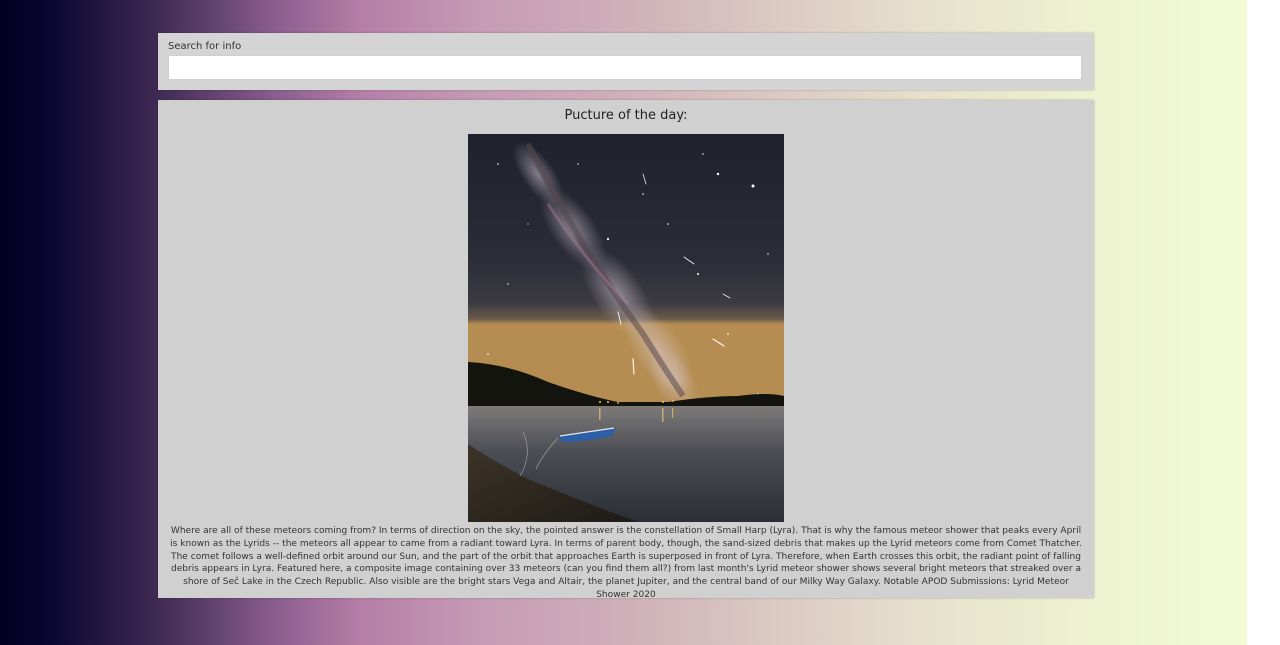  What do you see at coordinates (205, 46) in the screenshot?
I see `search-label: Search for info` at bounding box center [205, 46].